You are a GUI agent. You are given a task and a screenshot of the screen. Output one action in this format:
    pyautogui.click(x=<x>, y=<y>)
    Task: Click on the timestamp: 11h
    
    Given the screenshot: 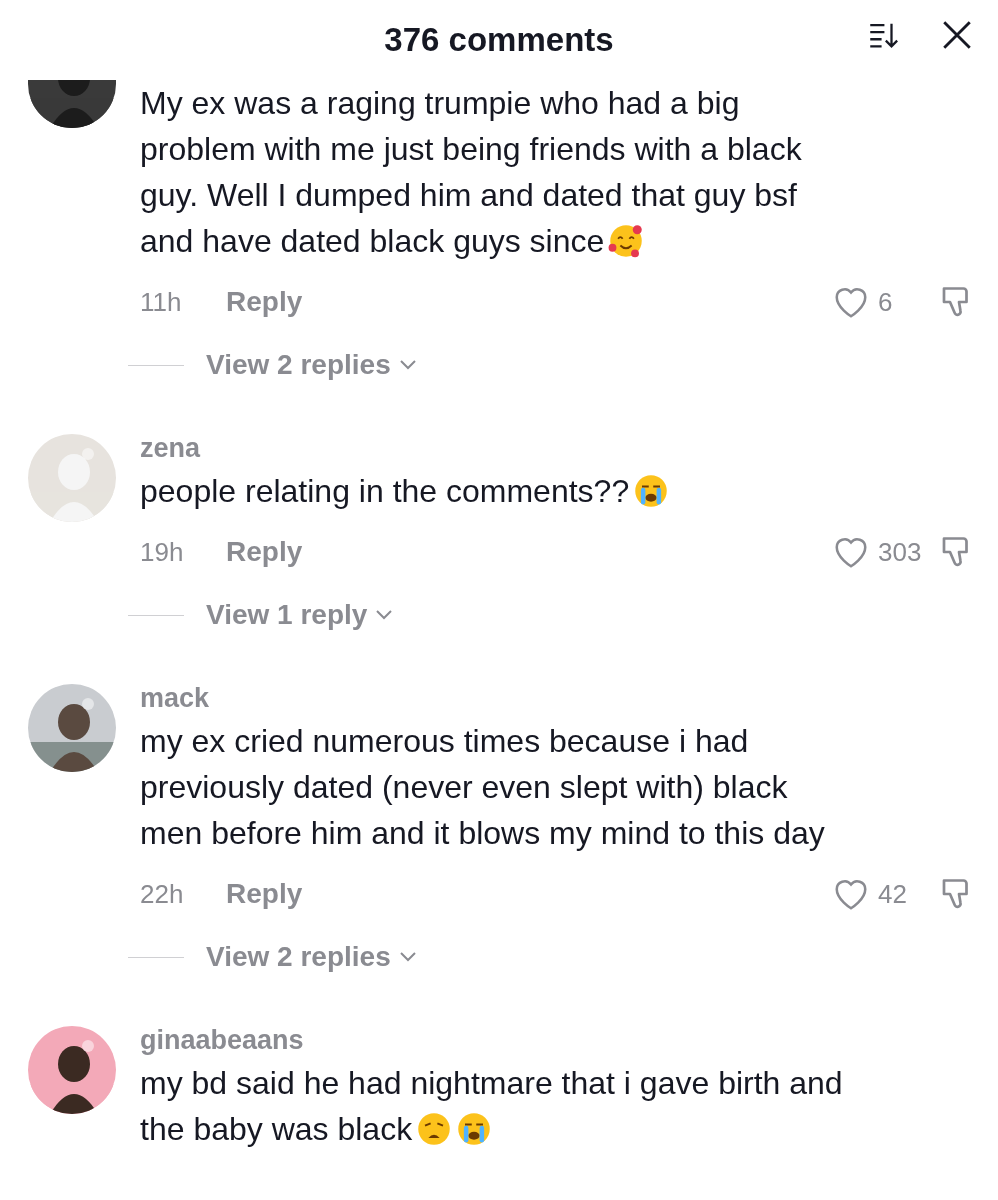 What is the action you would take?
    pyautogui.click(x=161, y=302)
    